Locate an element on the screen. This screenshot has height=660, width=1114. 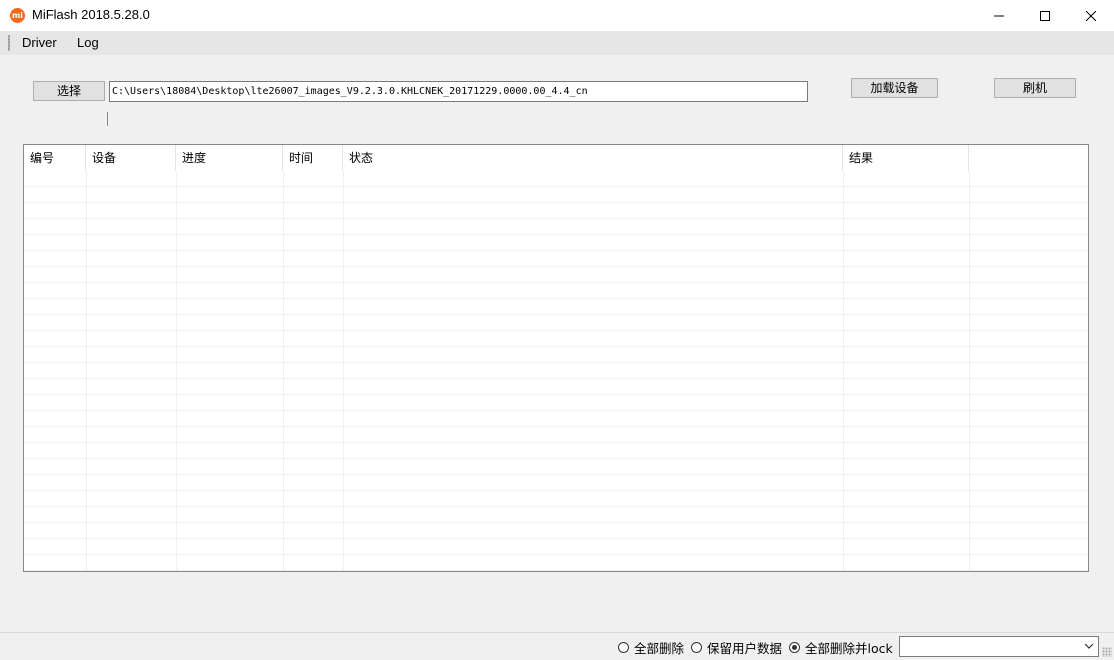
device-list-header: 编号 设备 进度 时间 状态 结果 is located at coordinates (556, 158).